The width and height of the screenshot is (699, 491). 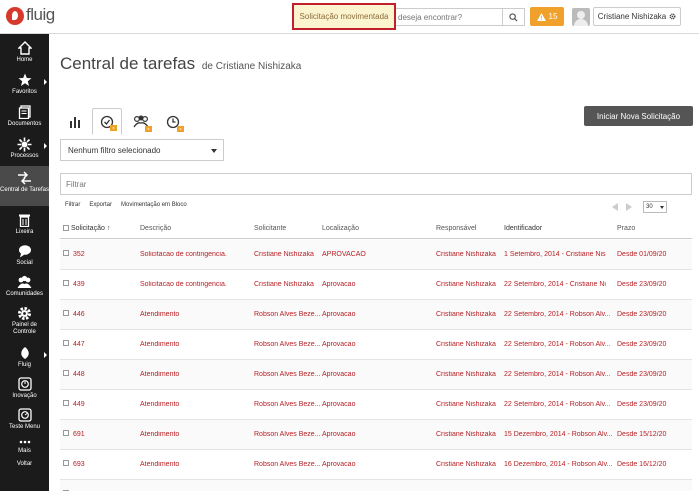 I want to click on sidebar-item-home: Home, so click(x=24, y=53).